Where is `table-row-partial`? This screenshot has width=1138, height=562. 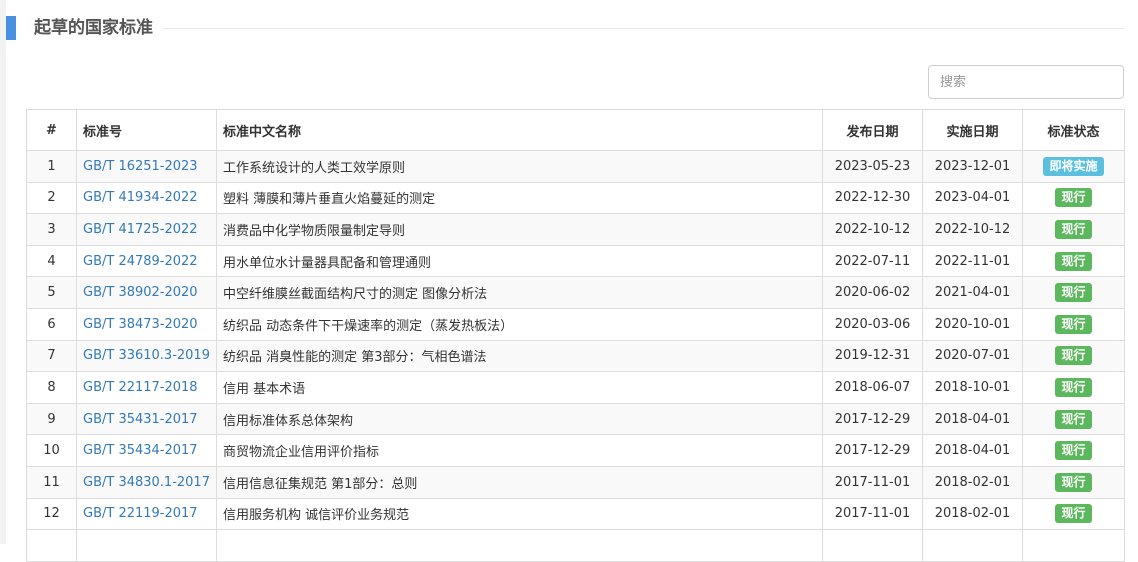 table-row-partial is located at coordinates (575, 545).